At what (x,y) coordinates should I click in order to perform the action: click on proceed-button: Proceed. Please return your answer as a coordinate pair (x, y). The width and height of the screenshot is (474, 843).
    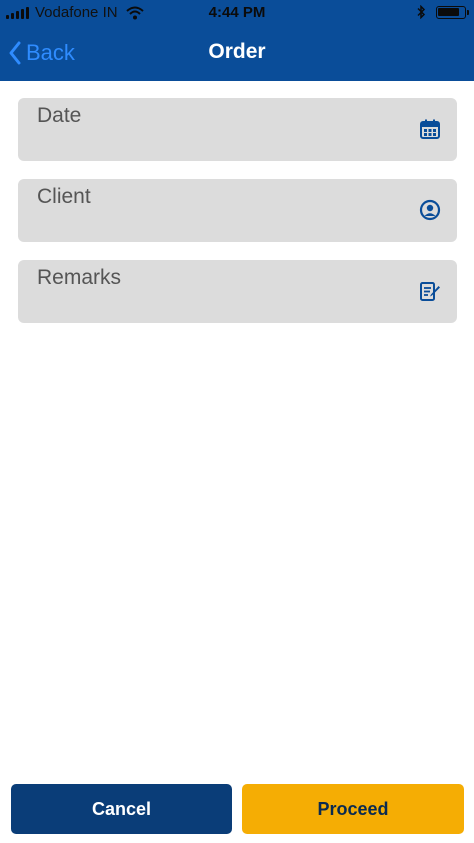
    Looking at the image, I should click on (353, 809).